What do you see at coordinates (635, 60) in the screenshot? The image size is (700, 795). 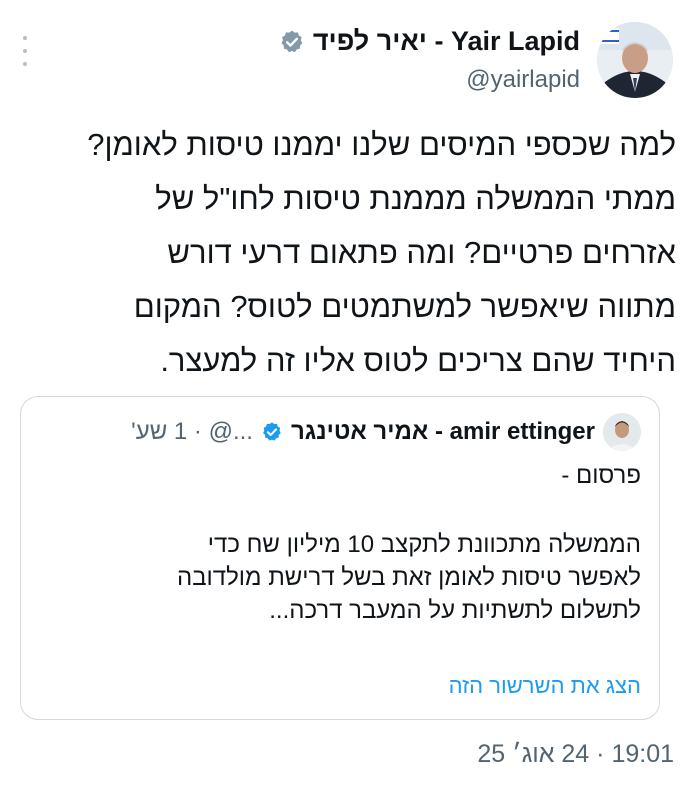 I see `author-avatar` at bounding box center [635, 60].